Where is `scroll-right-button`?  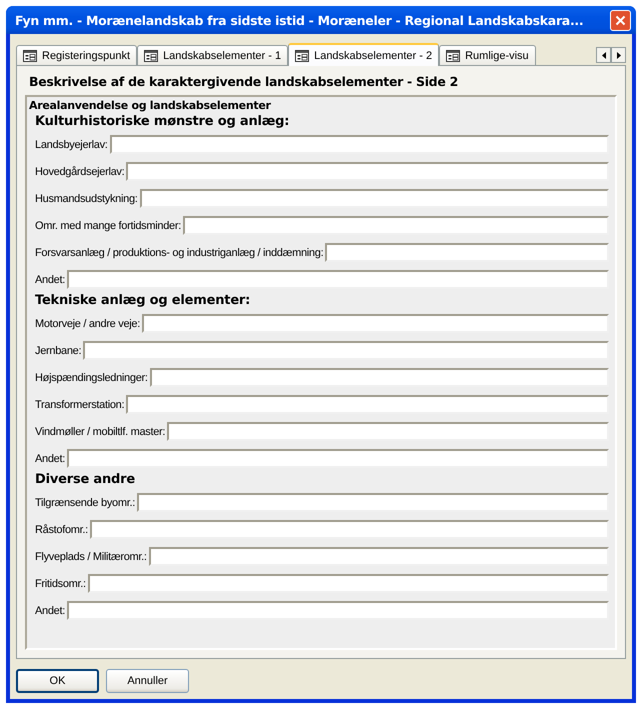
scroll-right-button is located at coordinates (618, 55).